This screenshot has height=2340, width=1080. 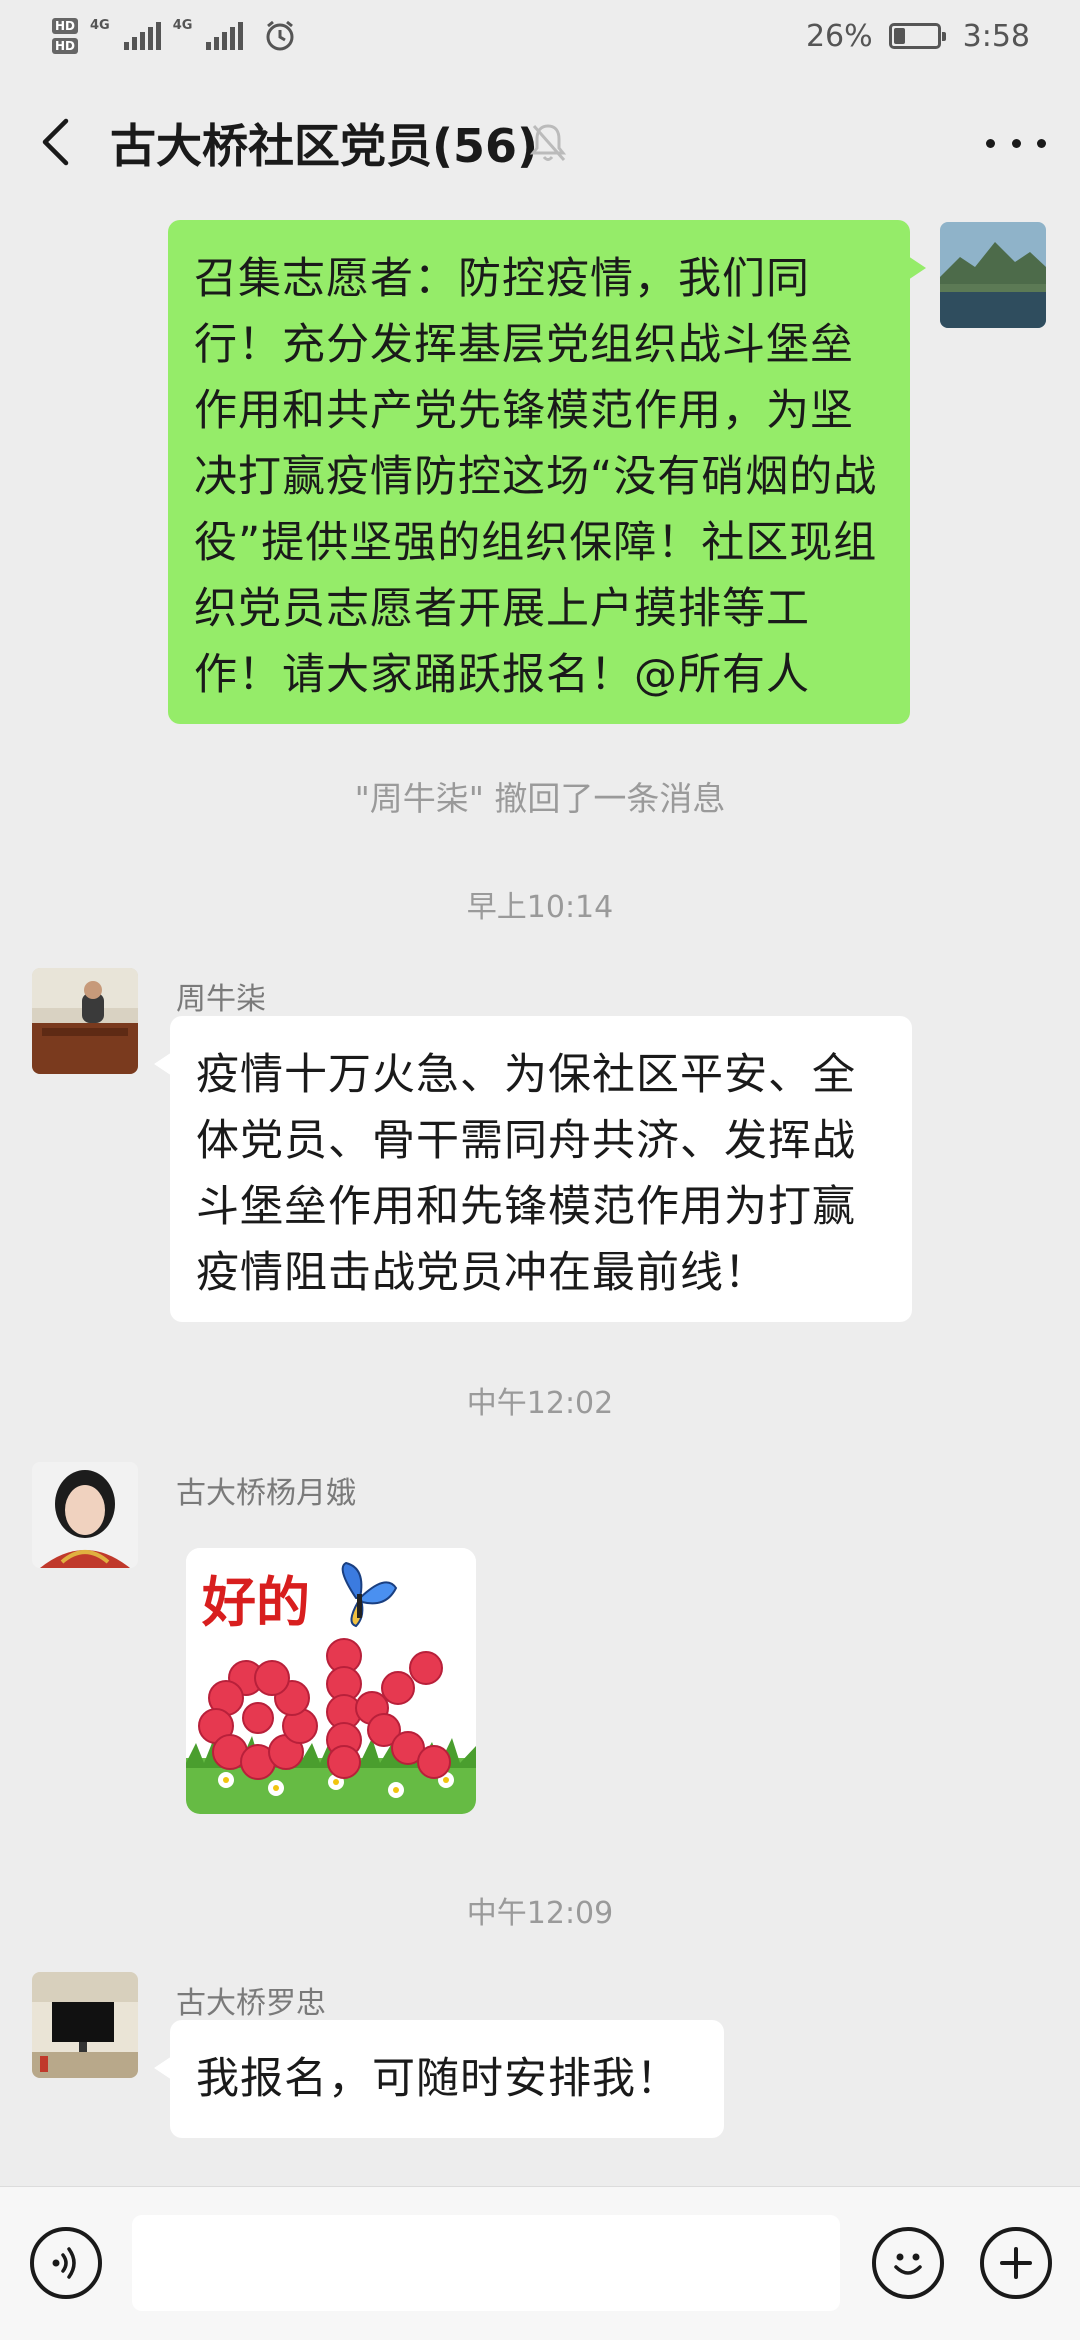 What do you see at coordinates (899, 36) in the screenshot?
I see `battery-fill` at bounding box center [899, 36].